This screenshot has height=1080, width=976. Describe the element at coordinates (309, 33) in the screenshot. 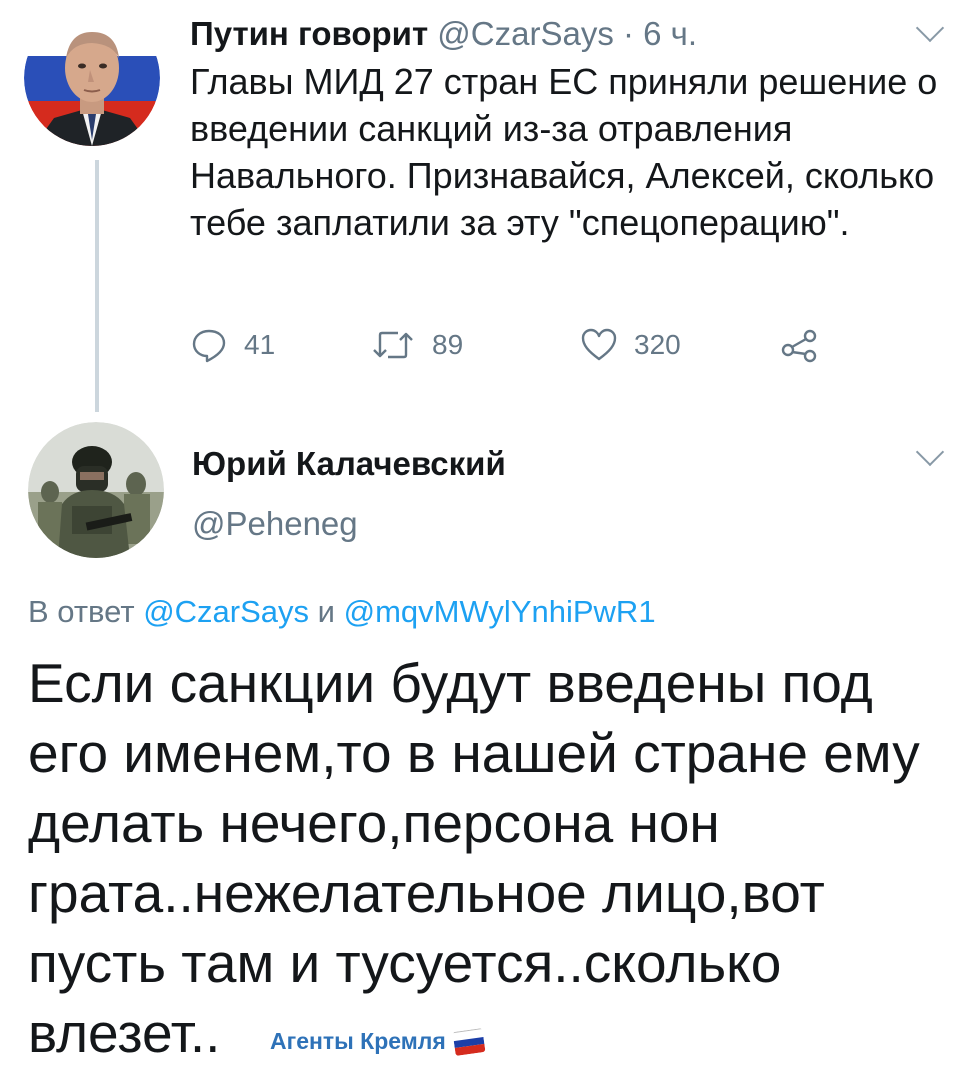

I see `tweet1-author-name: Путин говорит` at that location.